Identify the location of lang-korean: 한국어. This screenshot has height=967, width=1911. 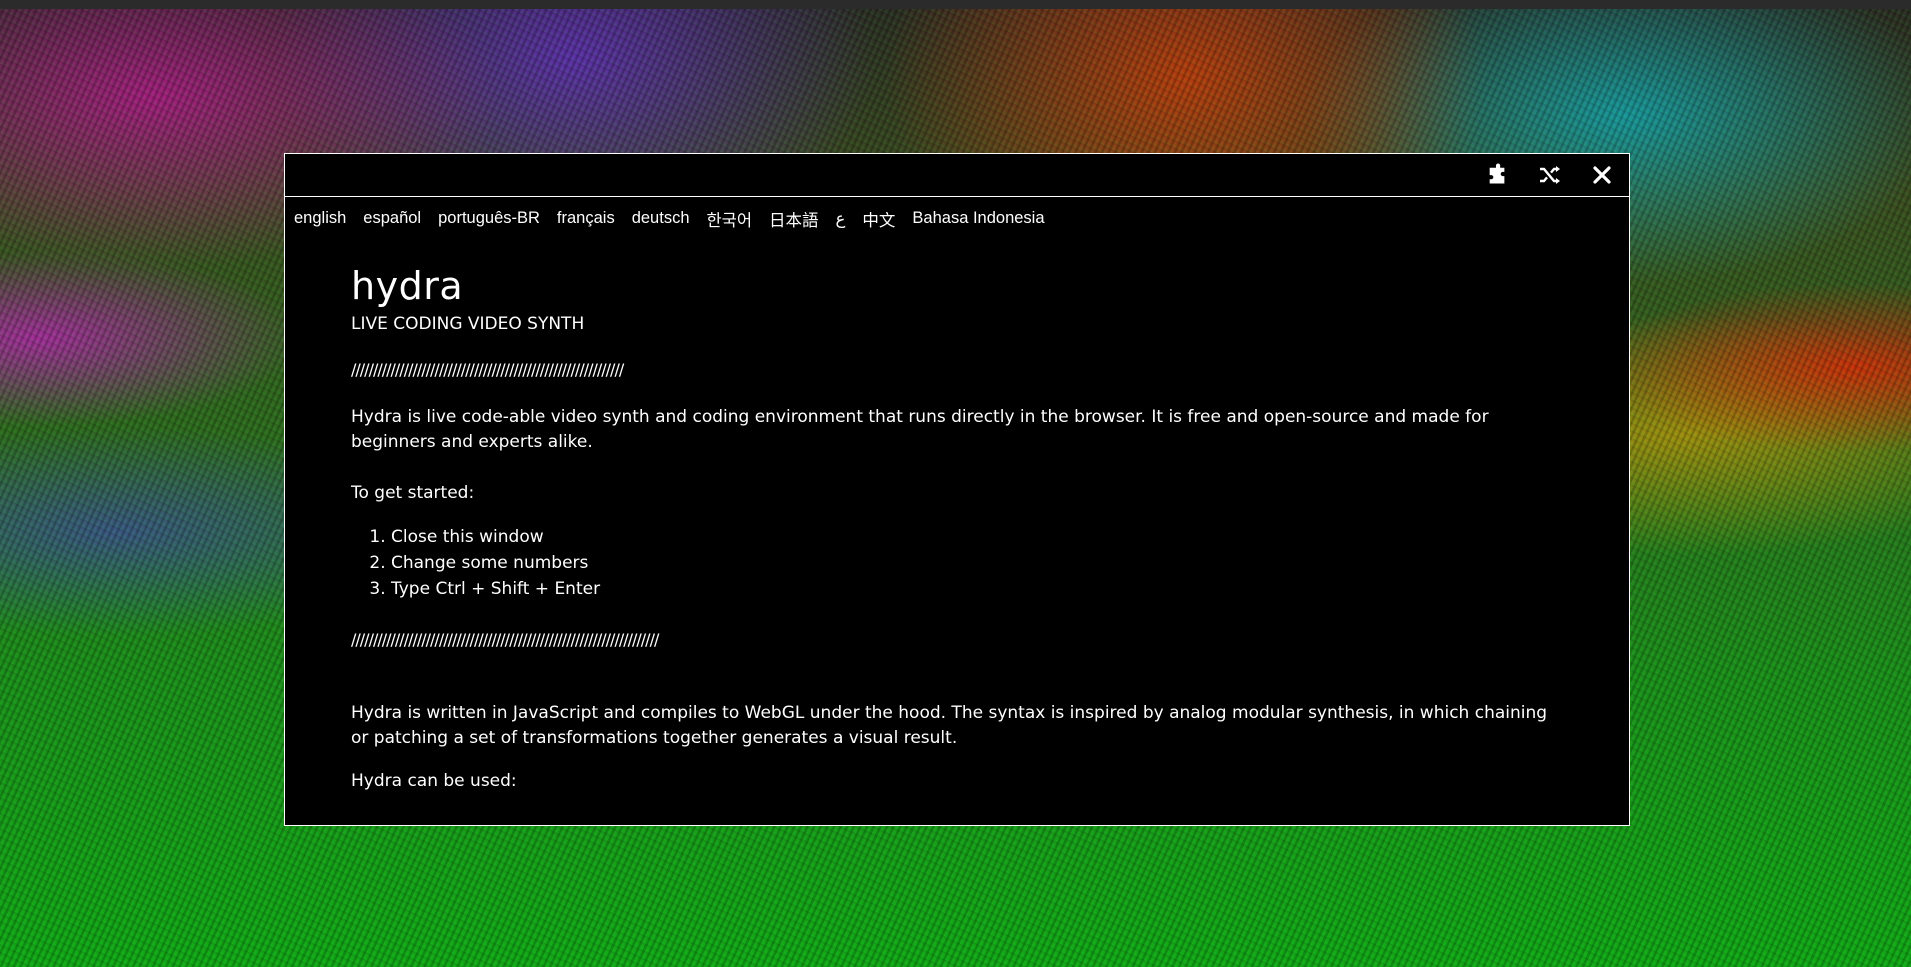
(730, 219).